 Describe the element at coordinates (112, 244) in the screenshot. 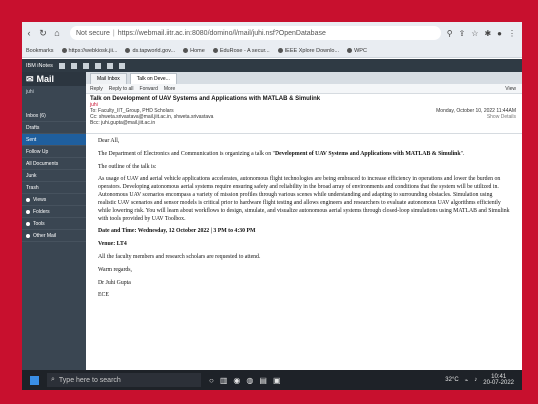

I see `venue: Venue: LT4` at that location.